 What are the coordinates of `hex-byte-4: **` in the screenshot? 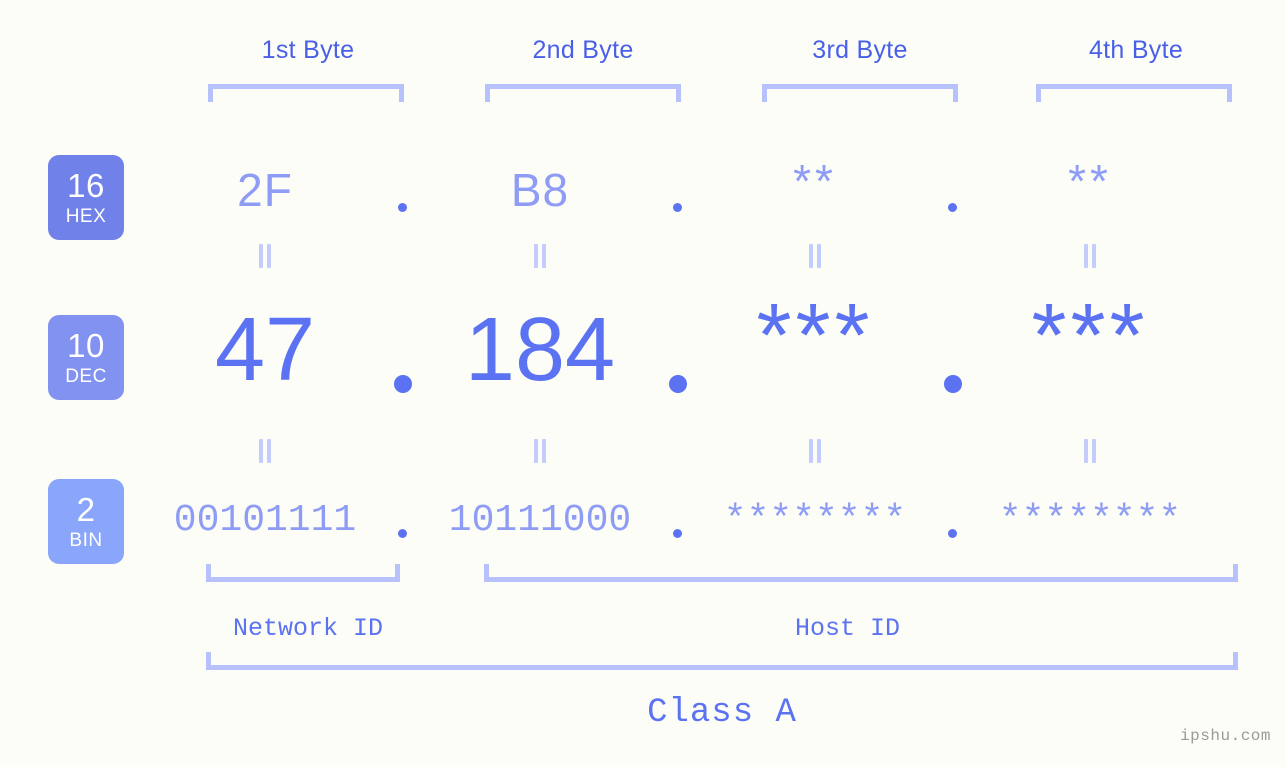 It's located at (1090, 181).